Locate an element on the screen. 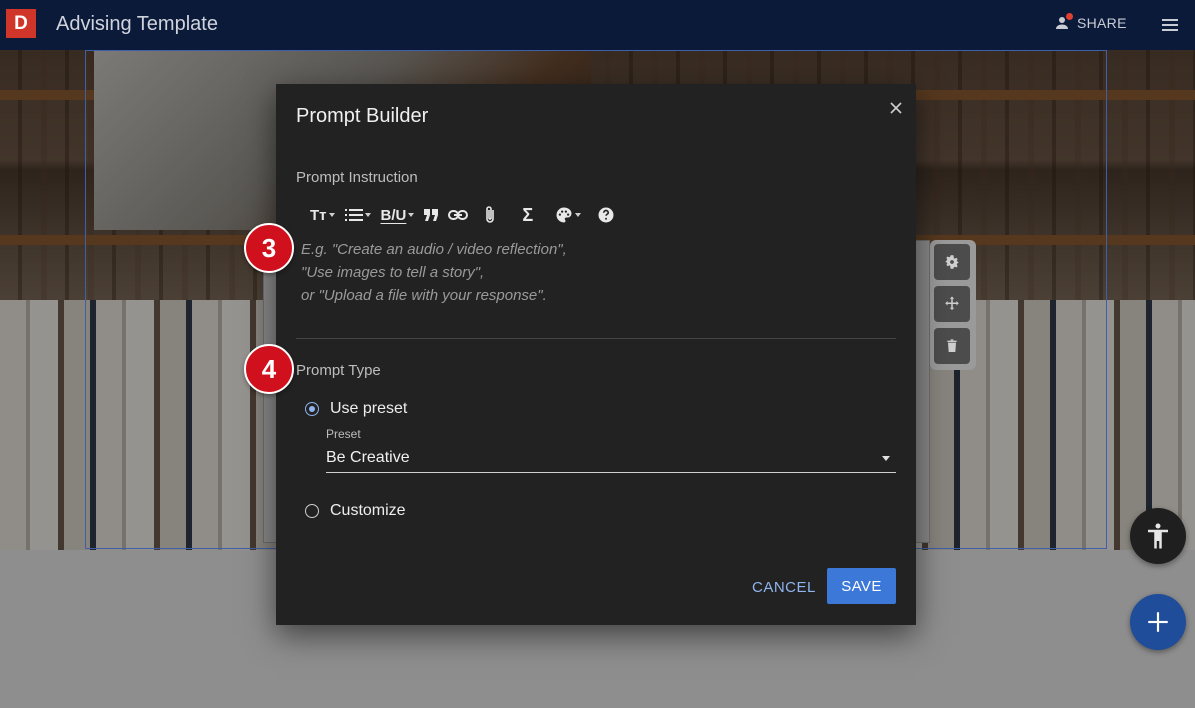 The image size is (1195, 708). quote-icon is located at coordinates (431, 215).